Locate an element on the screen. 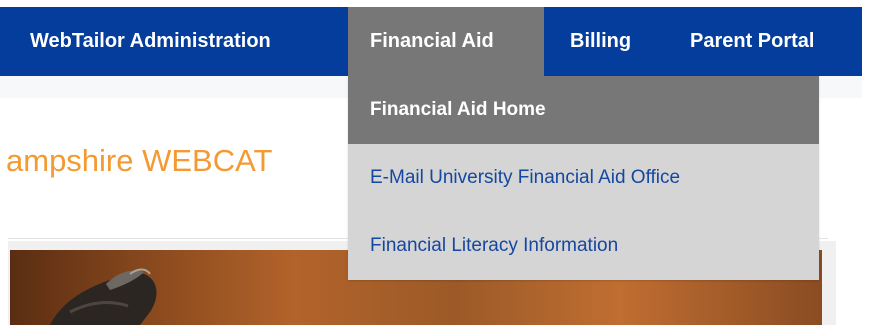 The image size is (872, 325). menu-item-email-financial-aid-office: E-Mail University Financial Aid Office is located at coordinates (583, 178).